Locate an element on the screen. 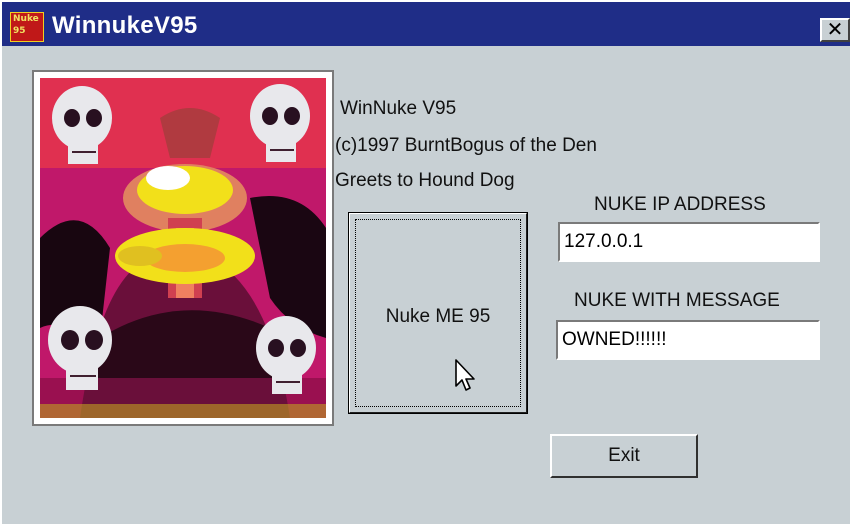  mouse-cursor-icon is located at coordinates (465, 375).